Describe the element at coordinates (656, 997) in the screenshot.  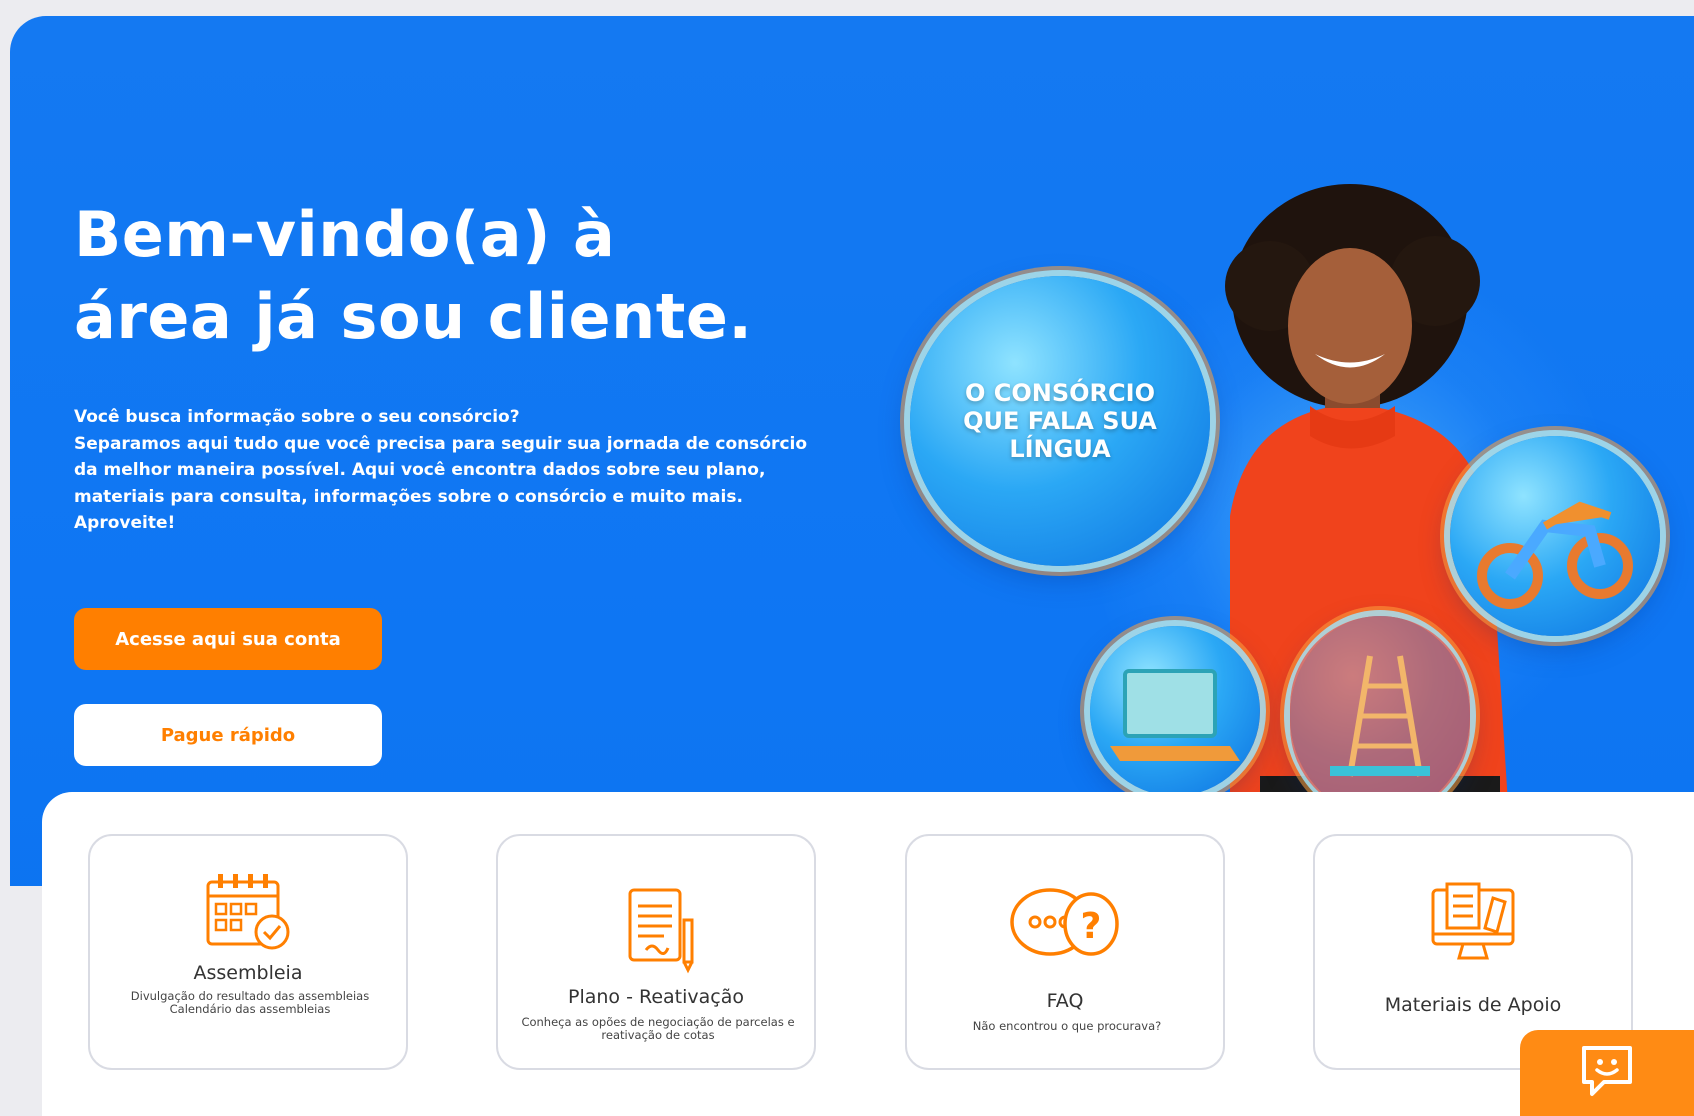
I see `card-plano-title: Plano - Reativação` at that location.